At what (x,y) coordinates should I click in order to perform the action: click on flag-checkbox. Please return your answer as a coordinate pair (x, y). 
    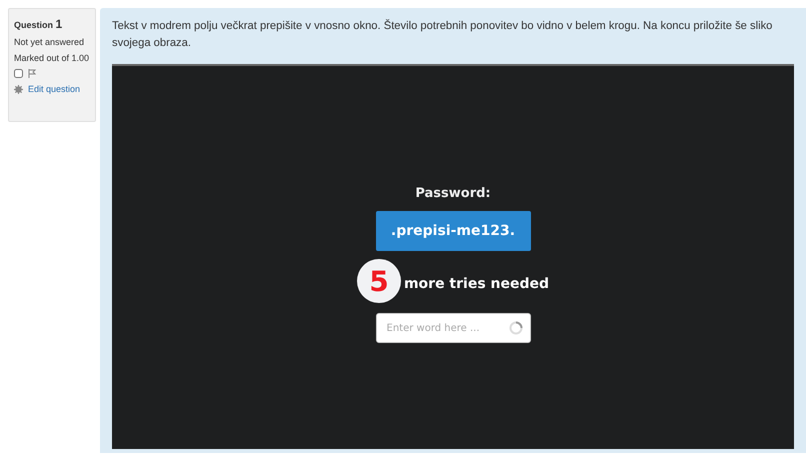
    Looking at the image, I should click on (18, 73).